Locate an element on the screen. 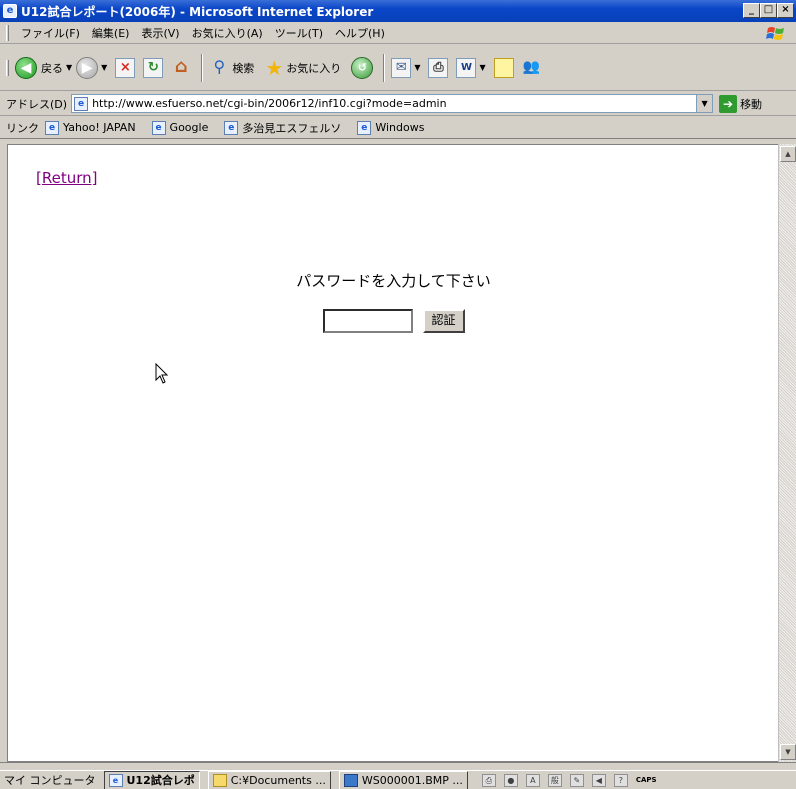  menu-help: ヘルプ(H) is located at coordinates (360, 33).